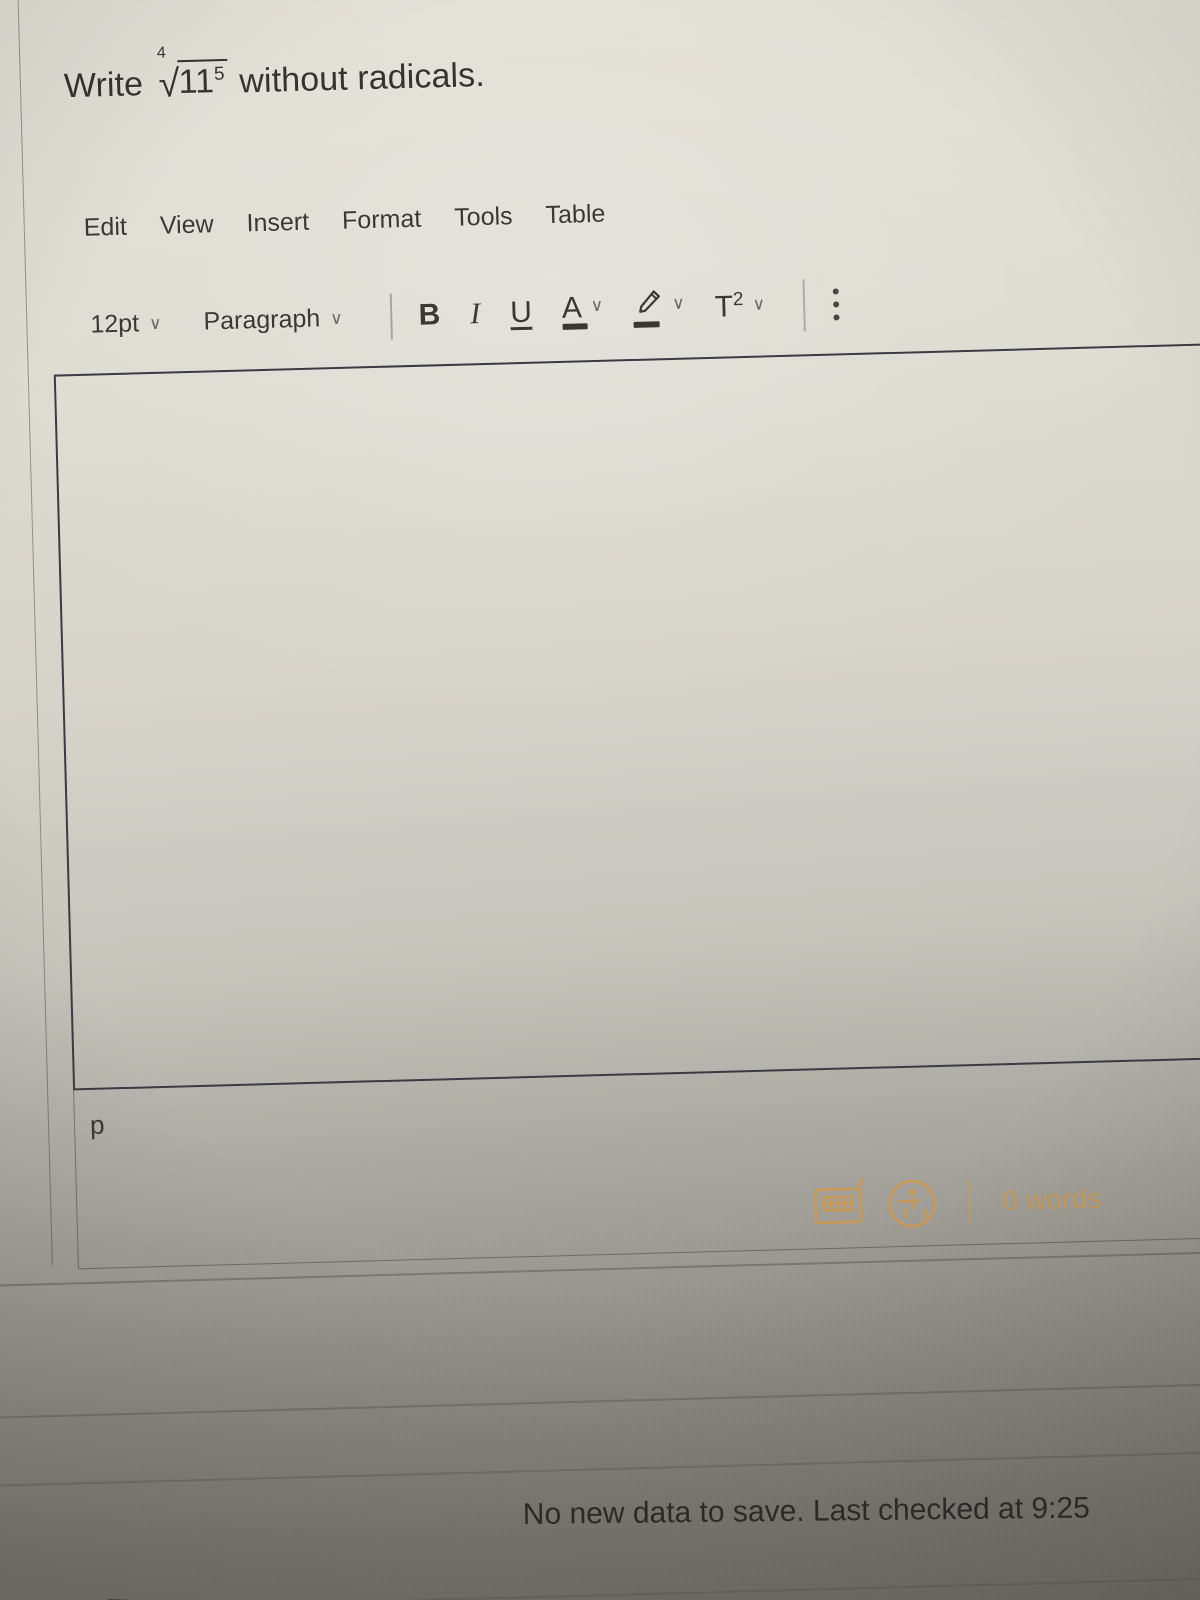 This screenshot has height=1600, width=1200. Describe the element at coordinates (483, 217) in the screenshot. I see `menu-item-tools: Tools` at that location.